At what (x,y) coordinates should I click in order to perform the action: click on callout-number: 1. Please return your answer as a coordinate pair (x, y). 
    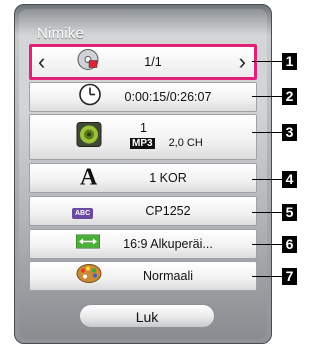
    Looking at the image, I should click on (289, 61).